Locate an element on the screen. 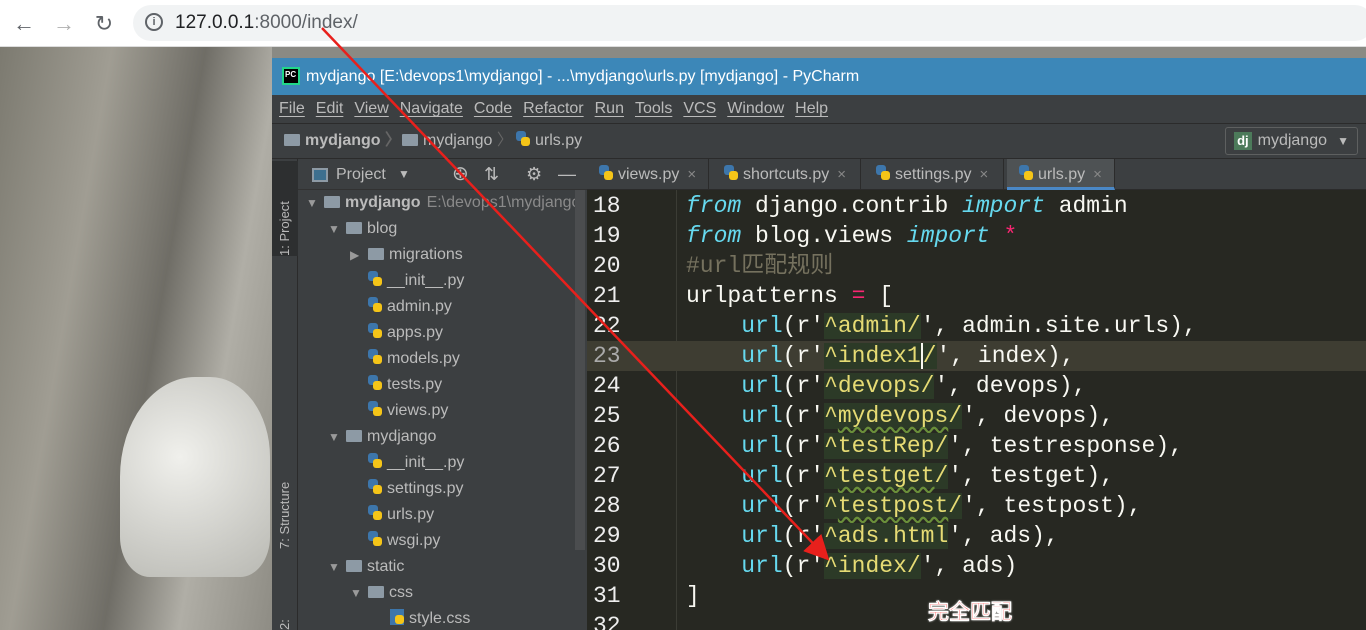 Image resolution: width=1366 pixels, height=630 pixels. breadcrumb-project: mydjango 〉 is located at coordinates (342, 141).